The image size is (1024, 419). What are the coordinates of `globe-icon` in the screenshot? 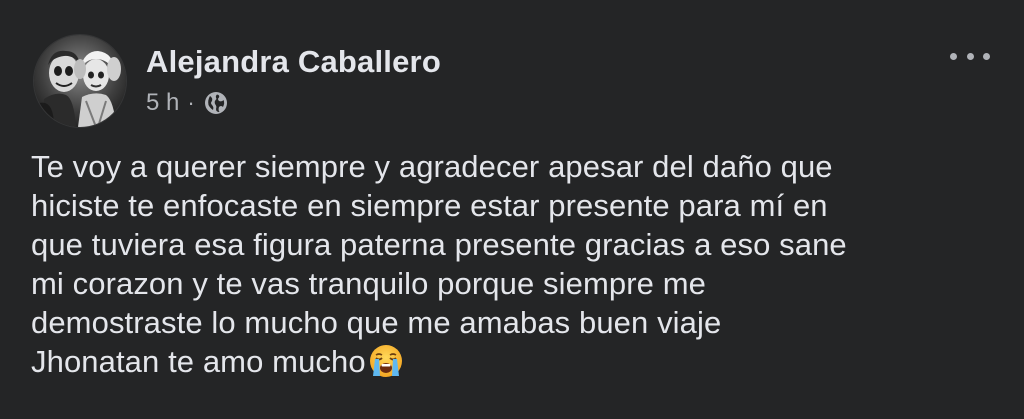 It's located at (216, 103).